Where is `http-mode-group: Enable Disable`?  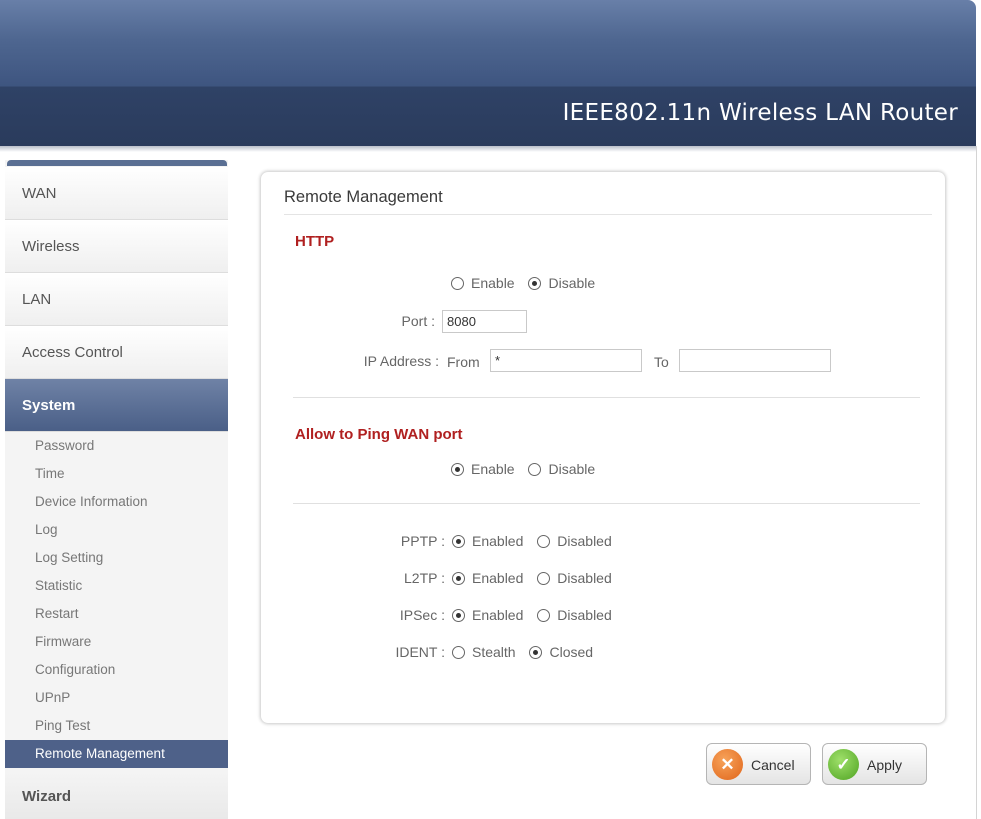
http-mode-group: Enable Disable is located at coordinates (528, 283).